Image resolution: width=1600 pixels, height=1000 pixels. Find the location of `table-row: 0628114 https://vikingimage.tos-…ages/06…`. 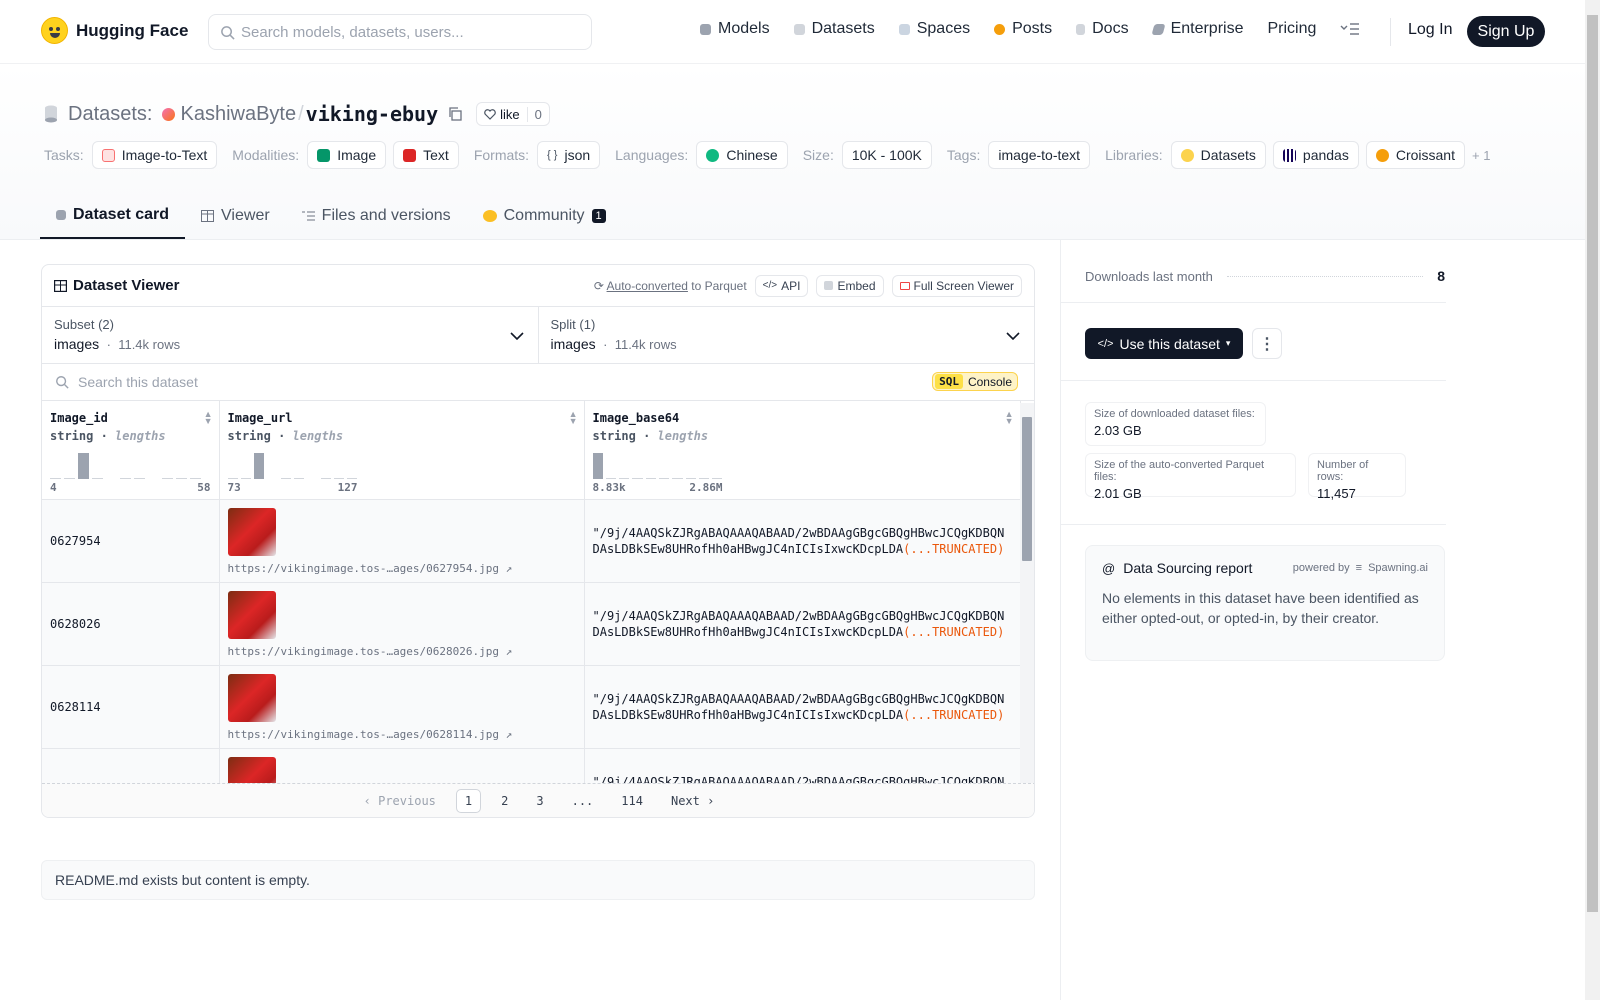

table-row: 0628114 https://vikingimage.tos-…ages/06… is located at coordinates (531, 707).